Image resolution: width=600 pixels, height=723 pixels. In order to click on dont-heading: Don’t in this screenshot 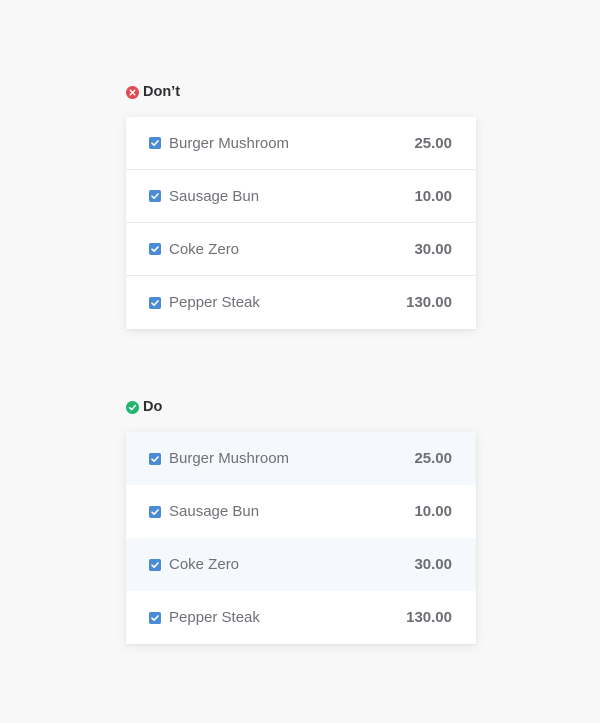, I will do `click(301, 92)`.